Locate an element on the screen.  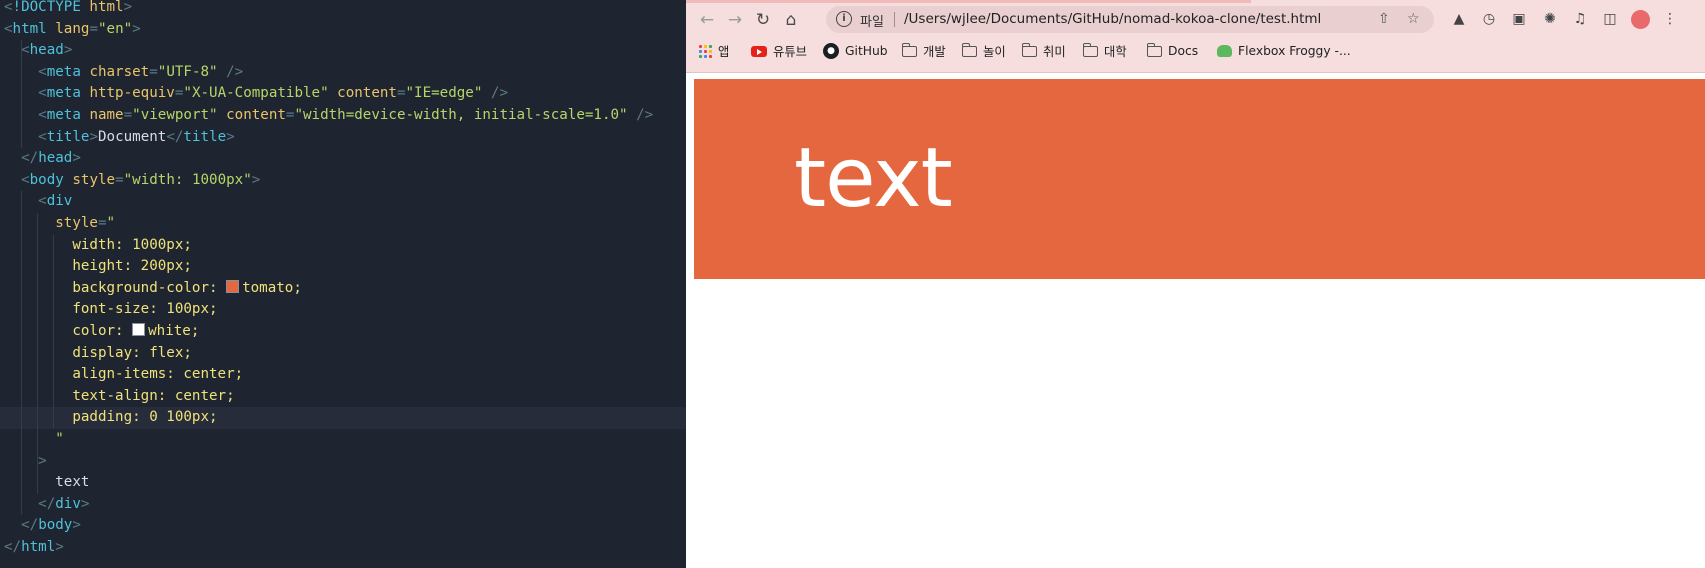
code-token: white; is located at coordinates (174, 331).